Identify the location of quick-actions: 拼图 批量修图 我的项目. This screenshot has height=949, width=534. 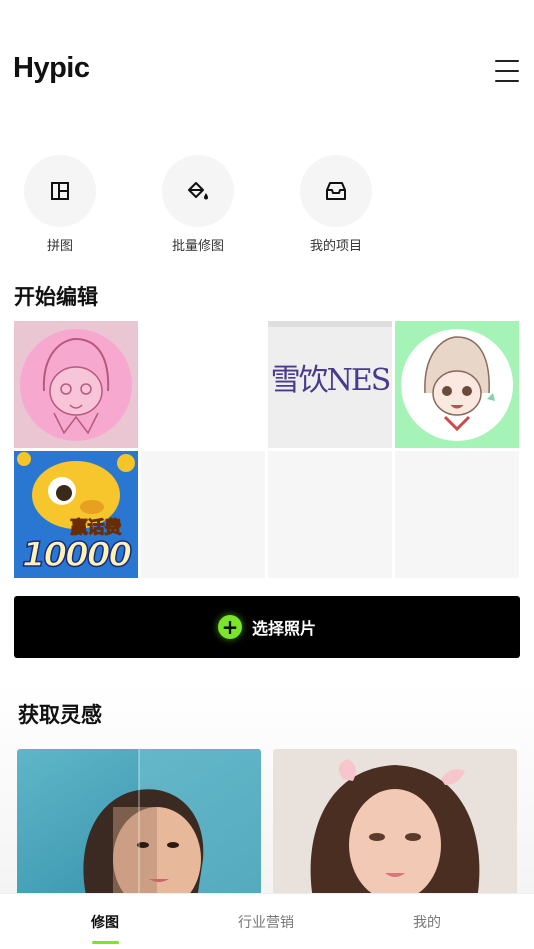
(267, 205).